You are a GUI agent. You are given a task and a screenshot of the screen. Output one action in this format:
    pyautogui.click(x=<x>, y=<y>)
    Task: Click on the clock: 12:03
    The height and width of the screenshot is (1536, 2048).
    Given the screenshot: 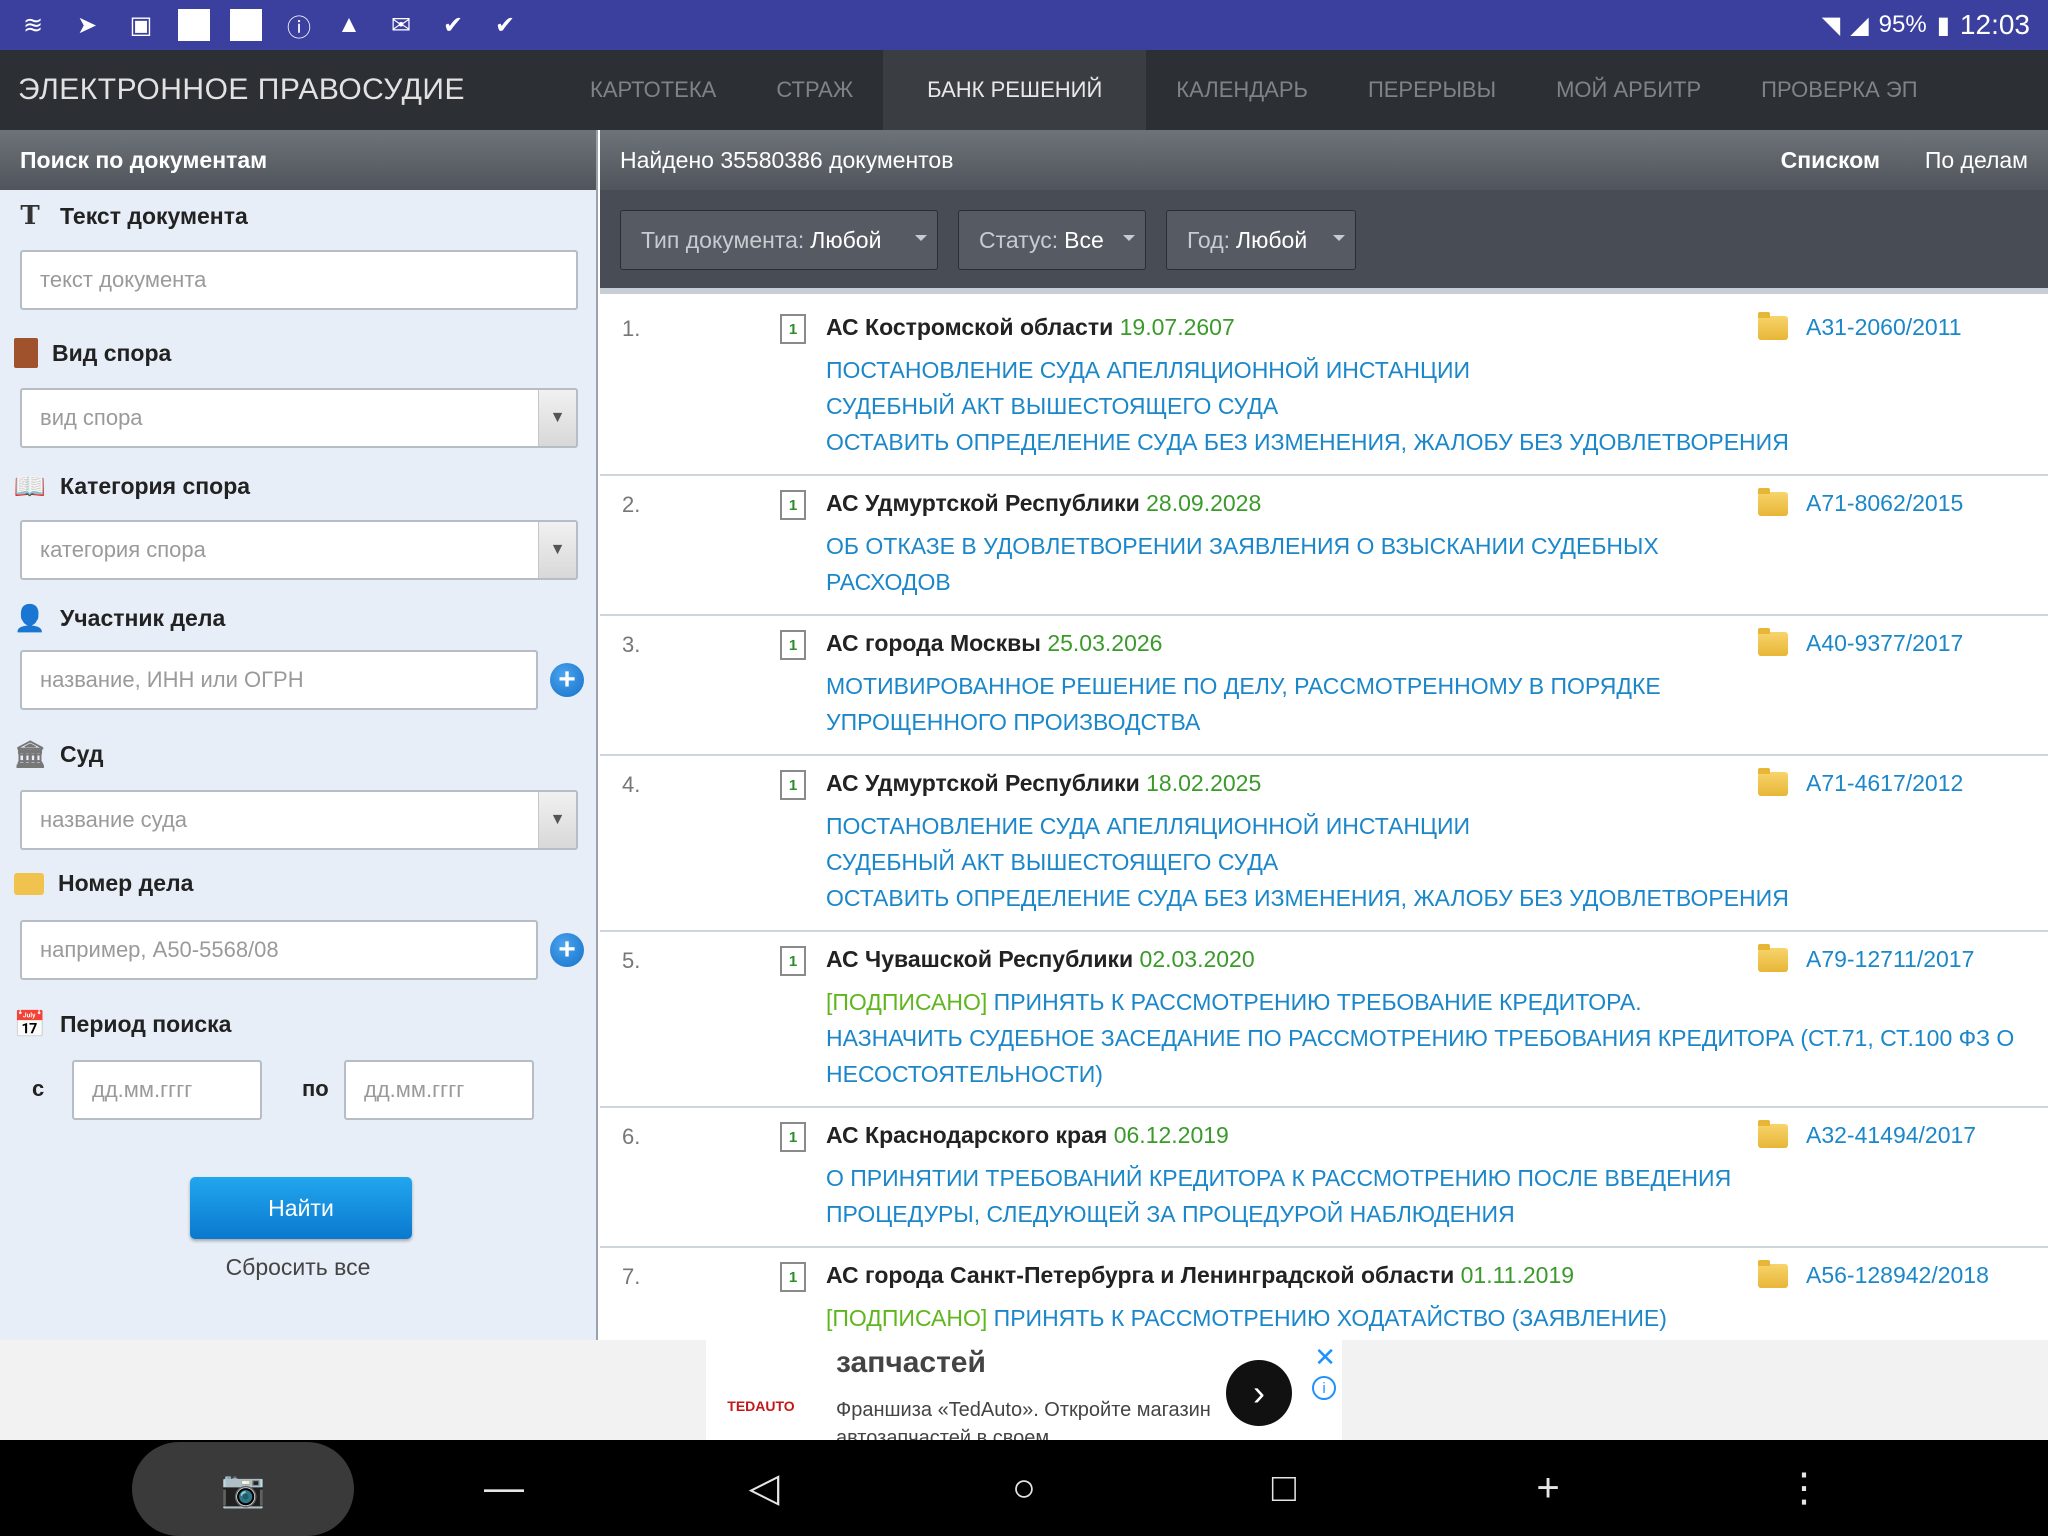 What is the action you would take?
    pyautogui.click(x=1994, y=24)
    